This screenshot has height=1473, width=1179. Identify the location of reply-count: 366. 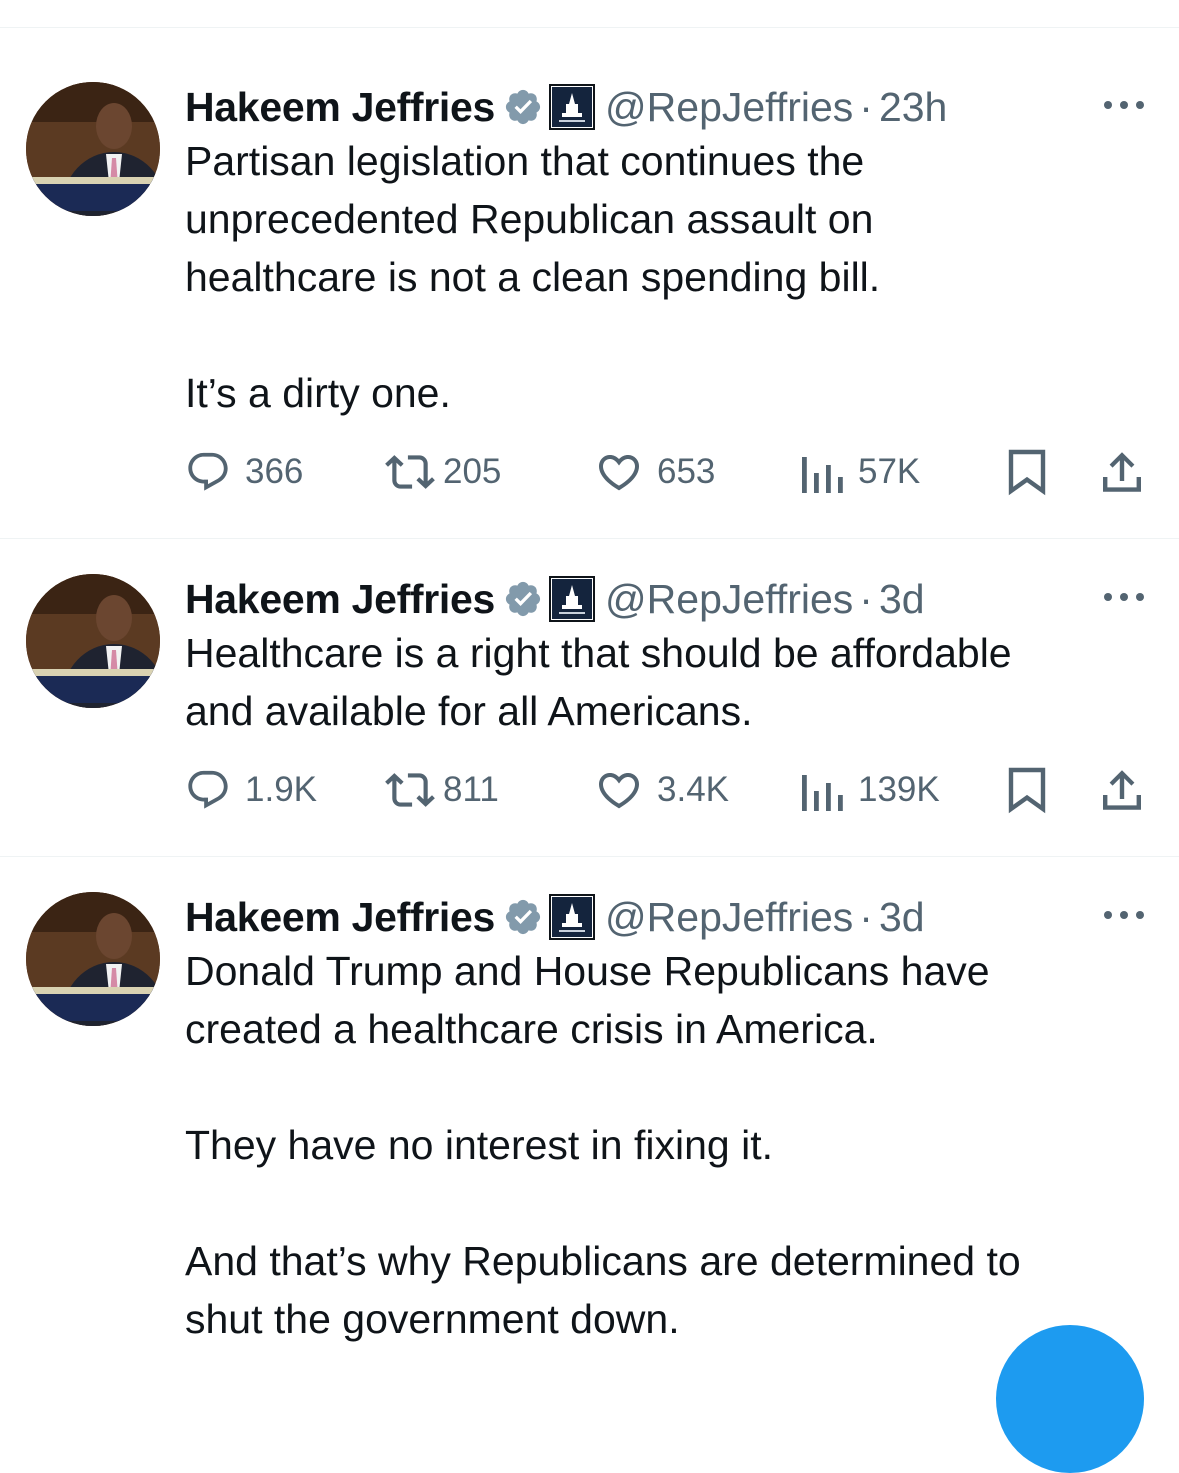
(274, 471).